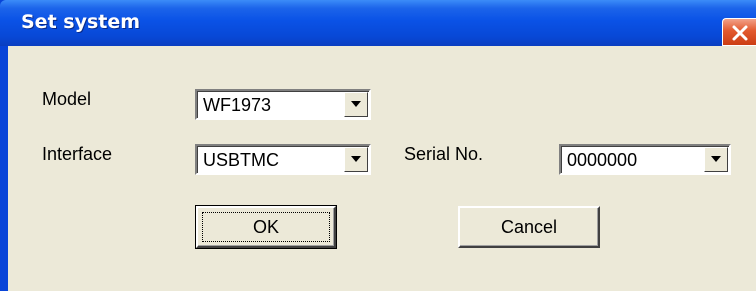 Image resolution: width=756 pixels, height=291 pixels. I want to click on close-icon, so click(740, 33).